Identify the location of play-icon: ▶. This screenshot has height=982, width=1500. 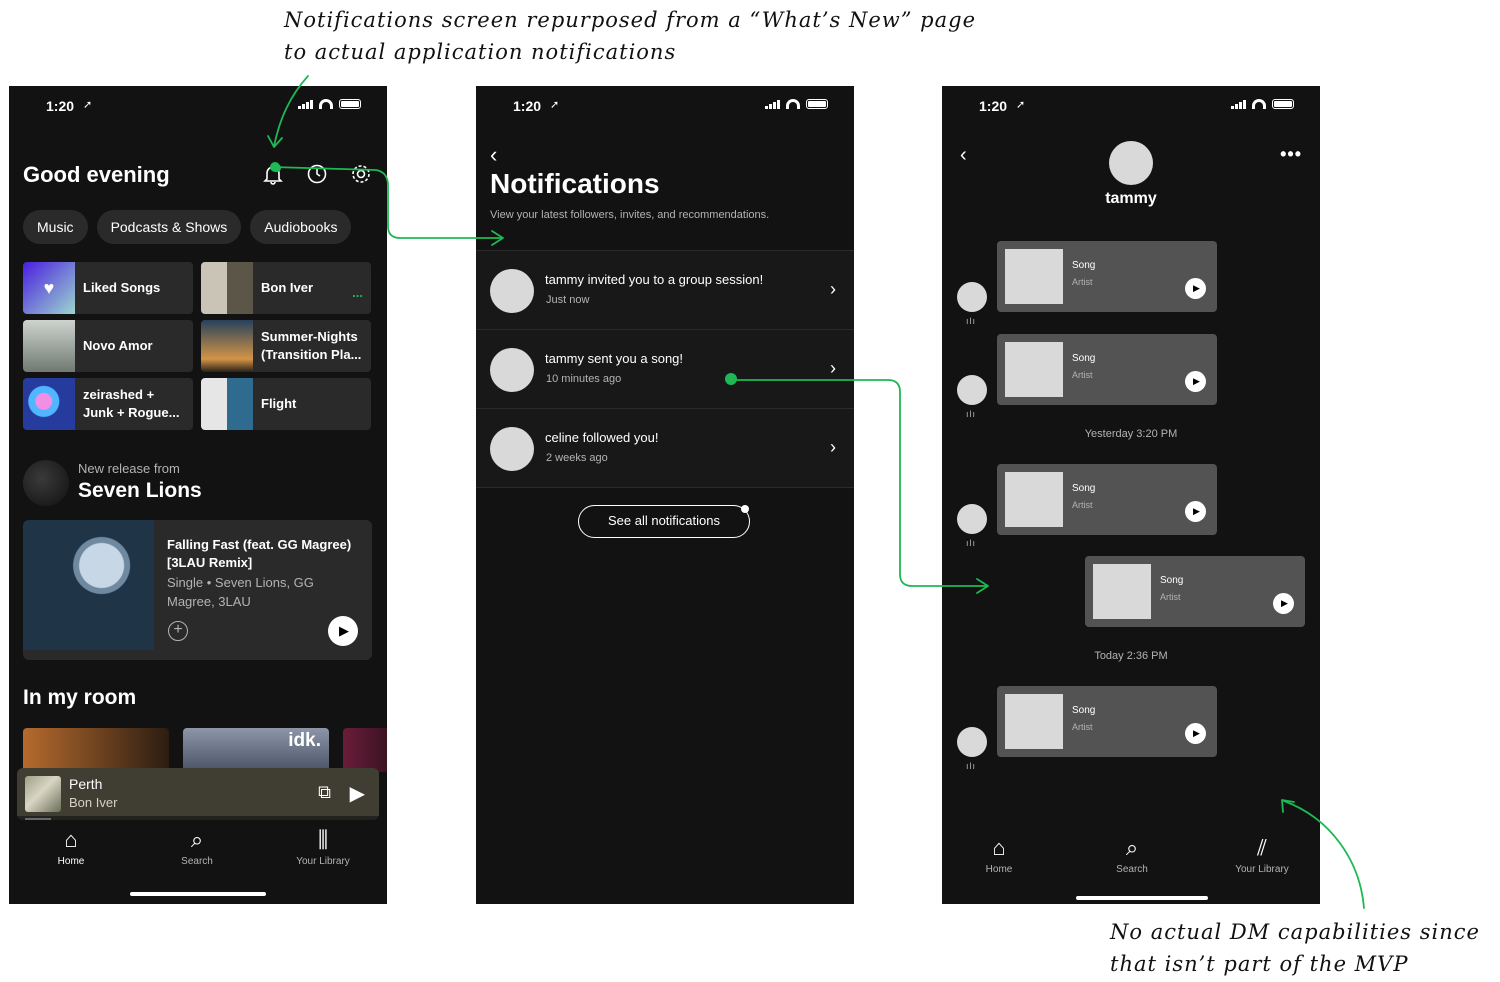
(357, 793).